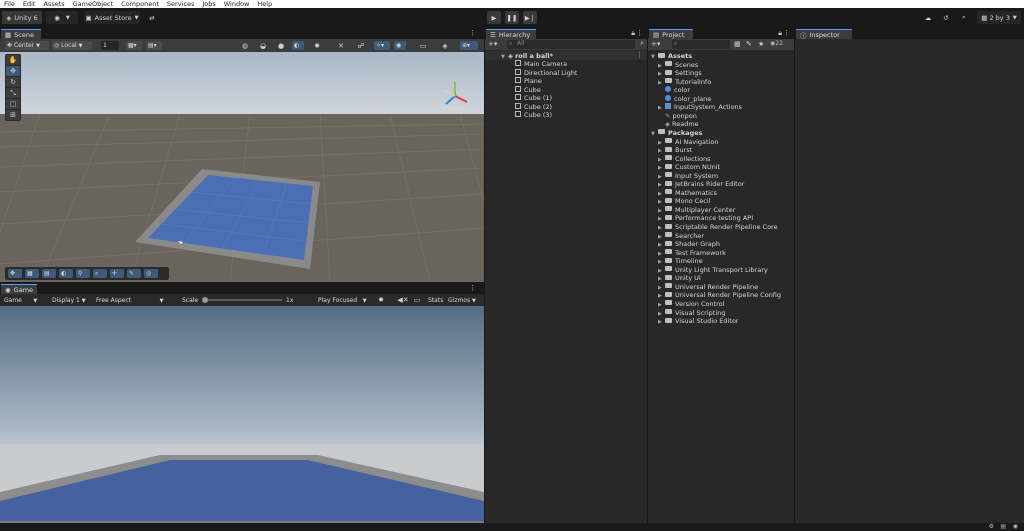 Image resolution: width=1024 pixels, height=531 pixels. I want to click on package-item: ▶ Searcher, so click(681, 236).